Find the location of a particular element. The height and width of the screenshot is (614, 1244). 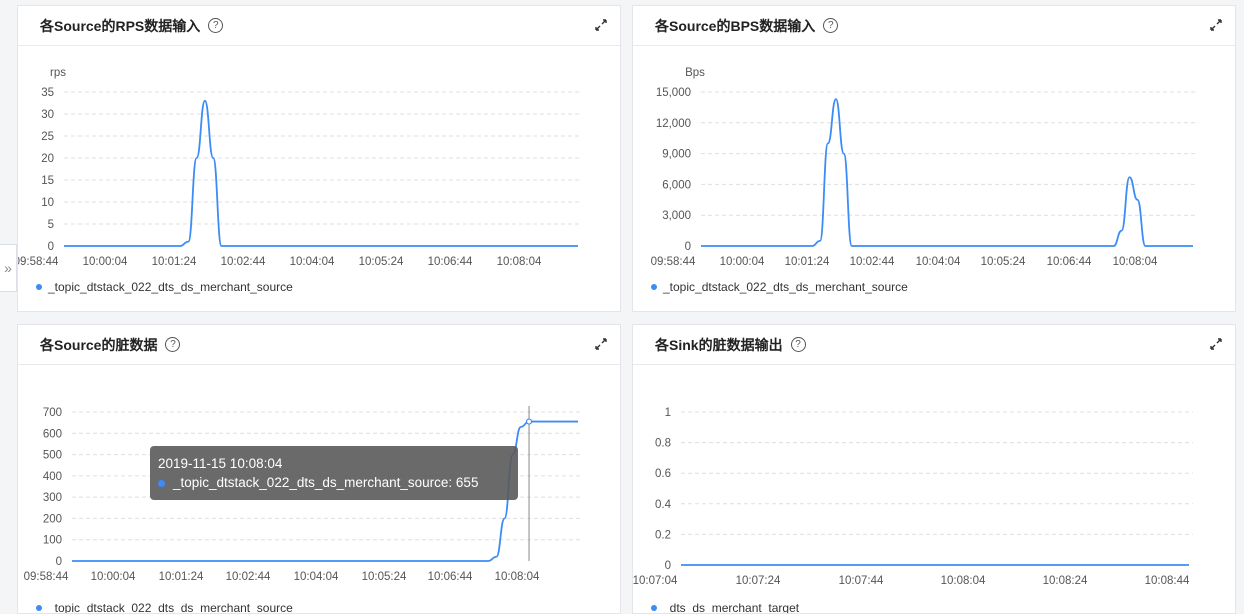

y-tick-label: 100 is located at coordinates (52, 541).